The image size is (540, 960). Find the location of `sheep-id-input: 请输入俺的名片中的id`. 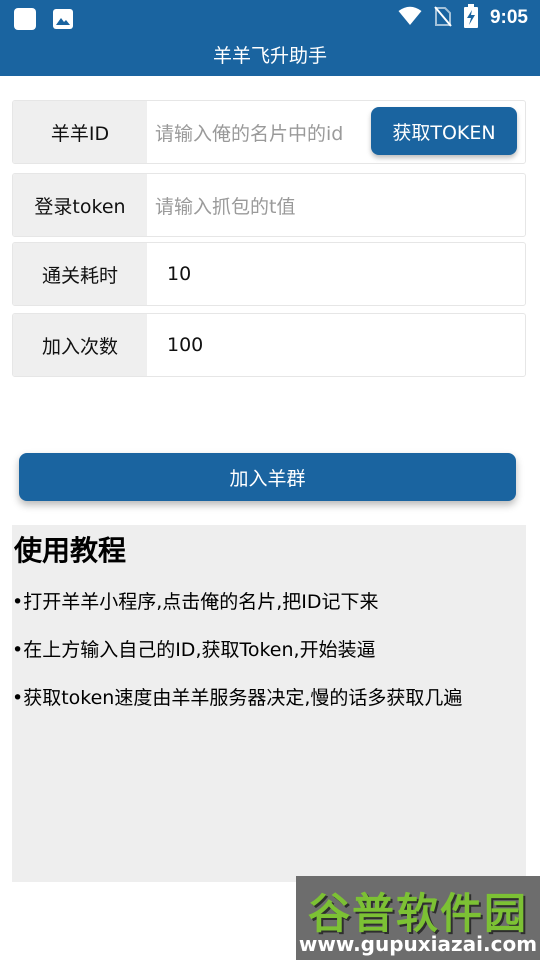

sheep-id-input: 请输入俺的名片中的id is located at coordinates (264, 132).